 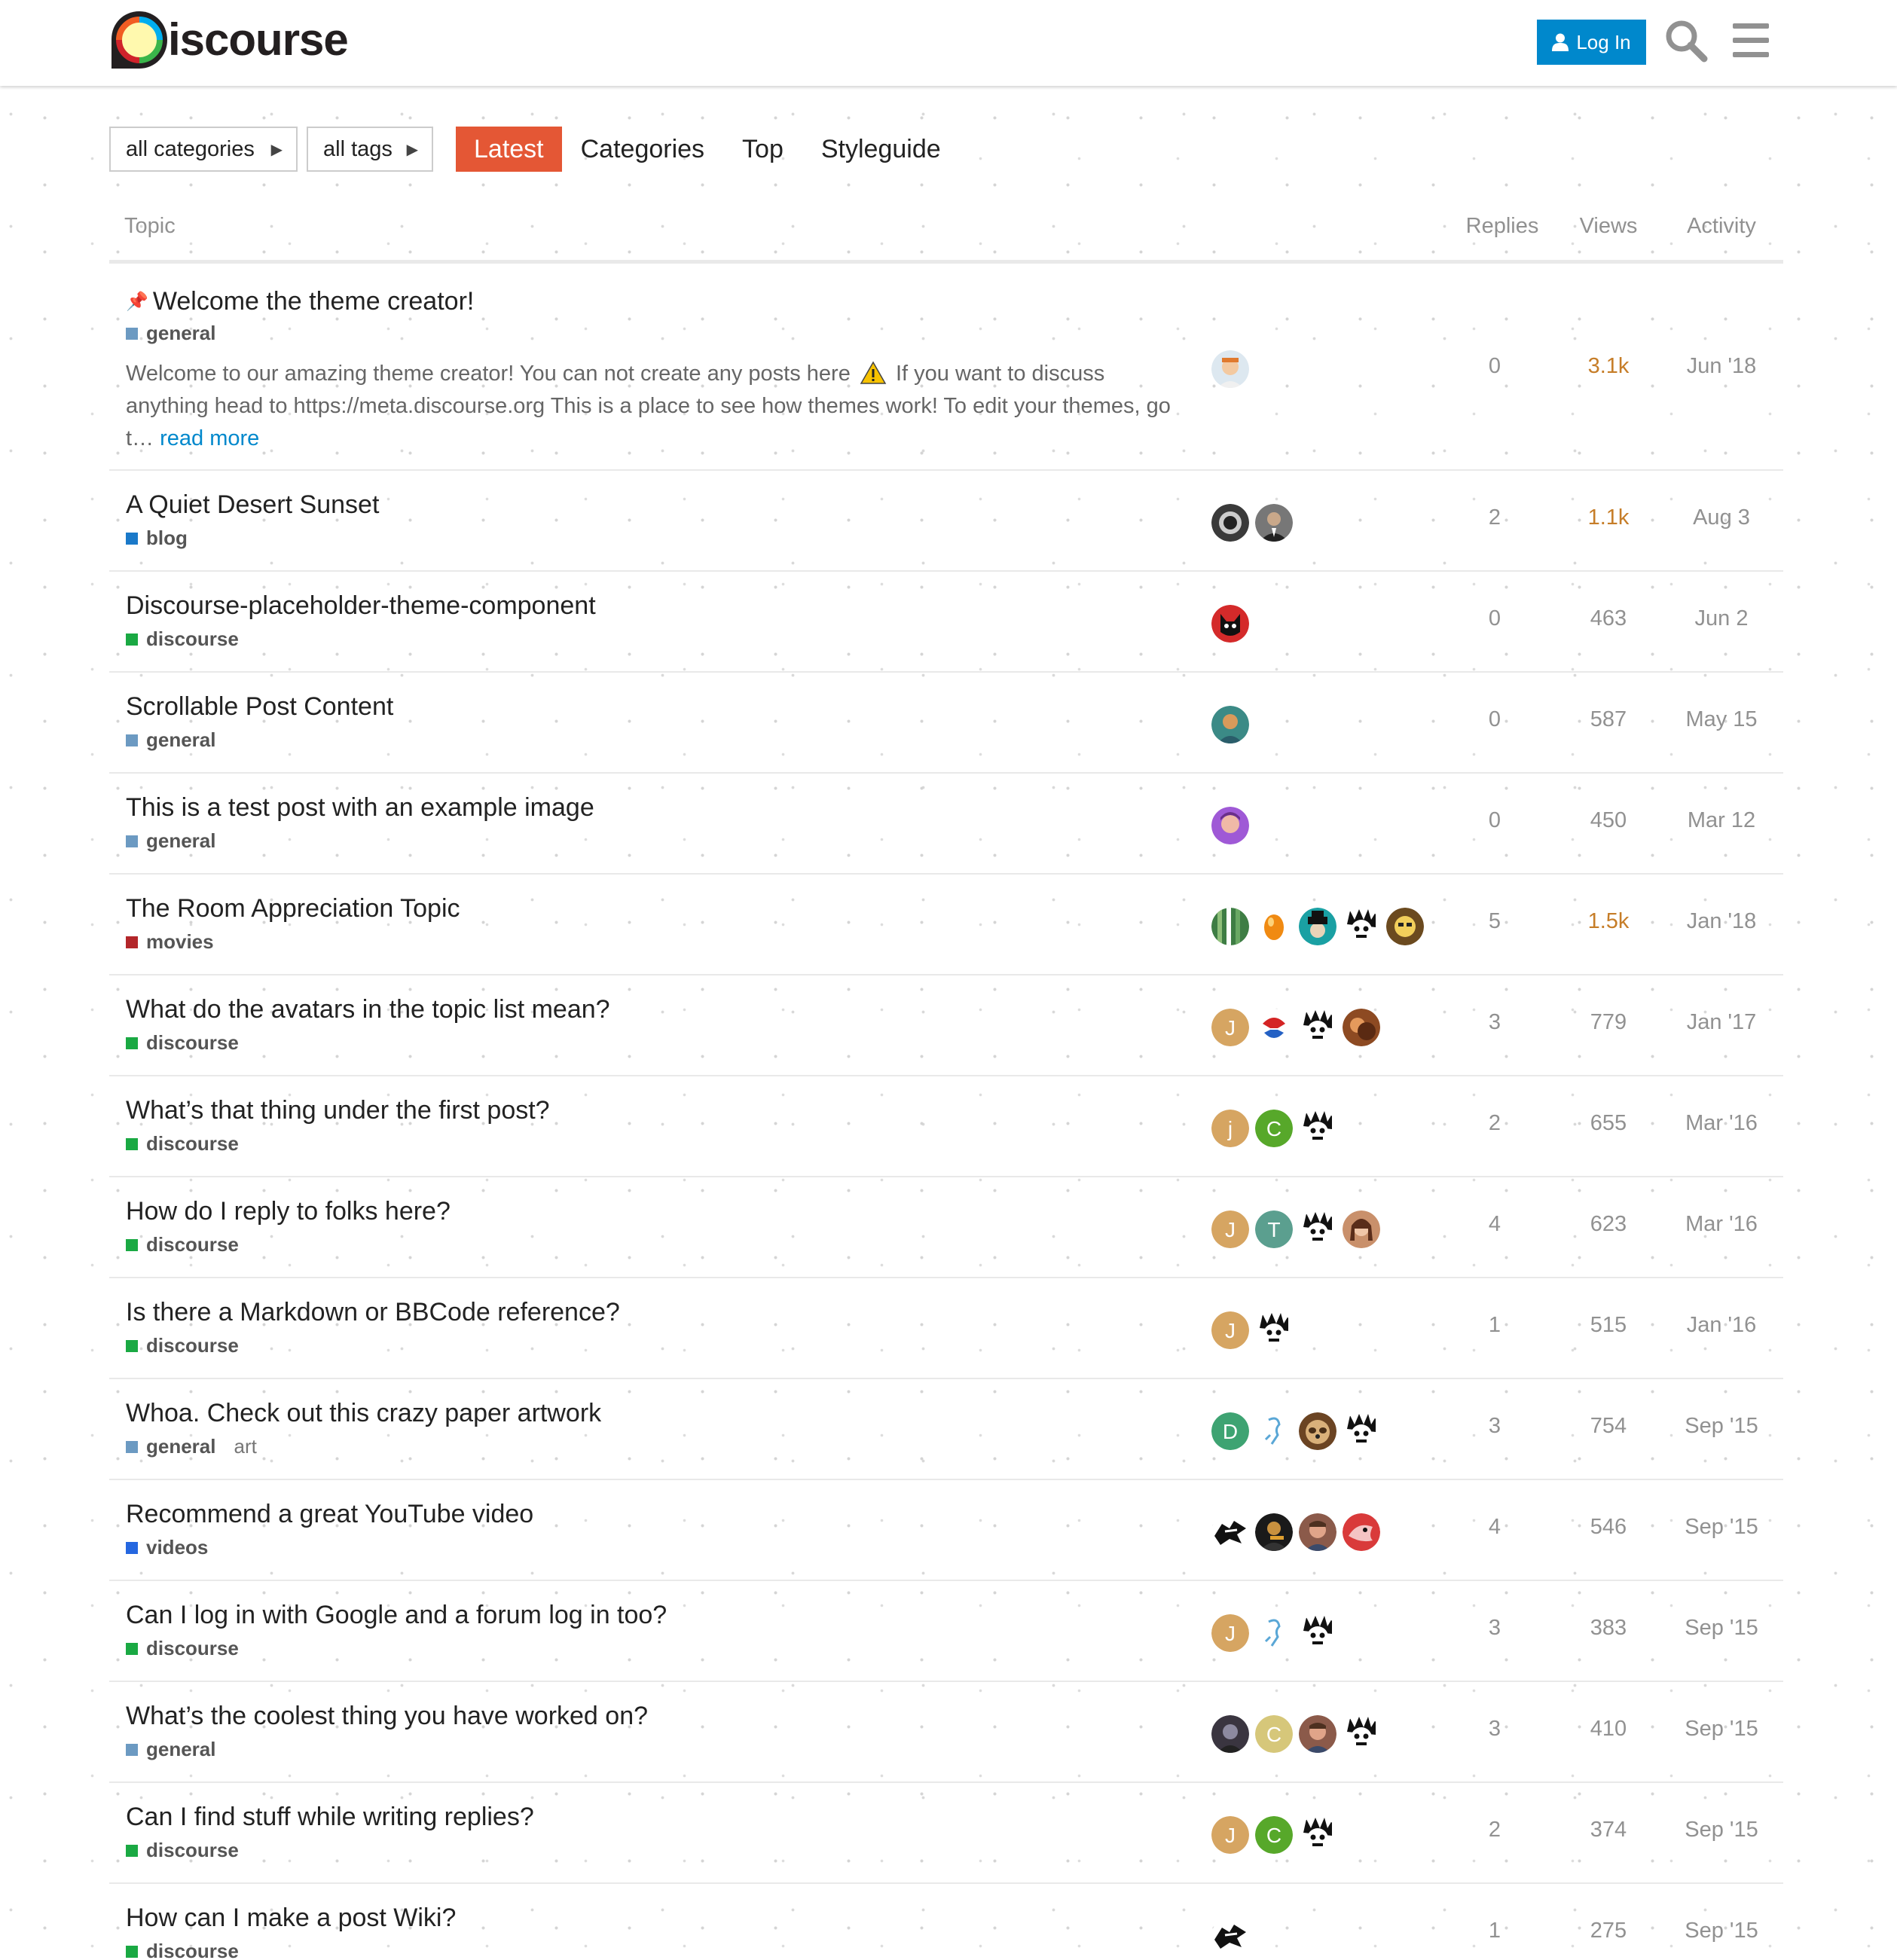 I want to click on login-button: Log In, so click(x=1592, y=43).